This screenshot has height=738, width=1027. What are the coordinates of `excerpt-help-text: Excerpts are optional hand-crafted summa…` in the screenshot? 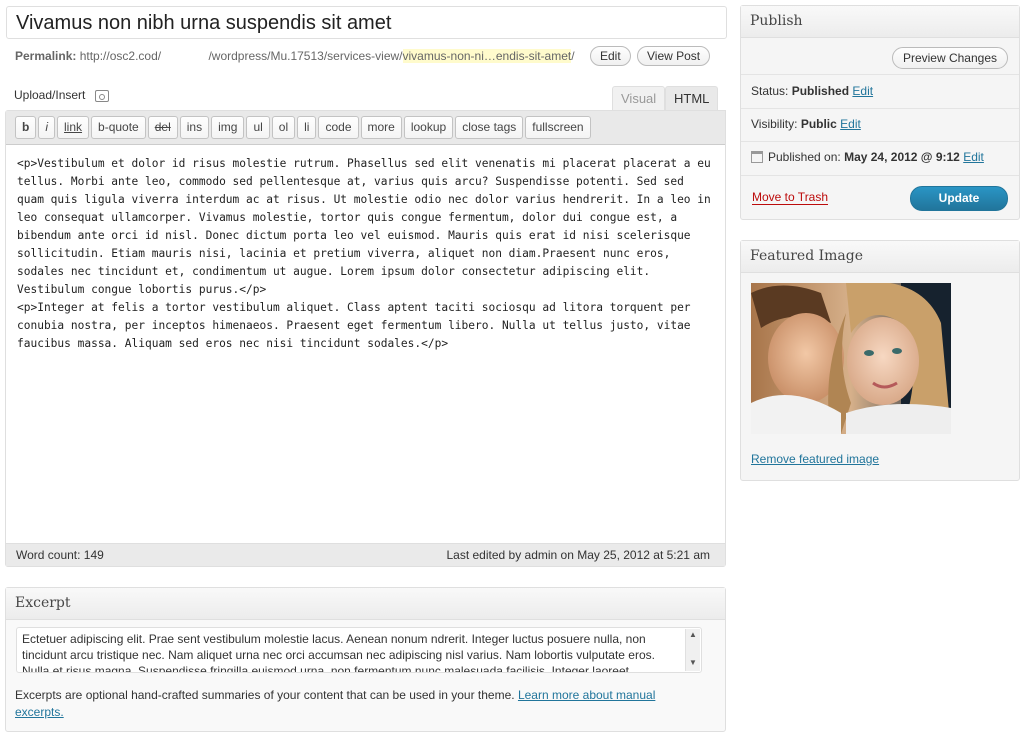 It's located at (265, 695).